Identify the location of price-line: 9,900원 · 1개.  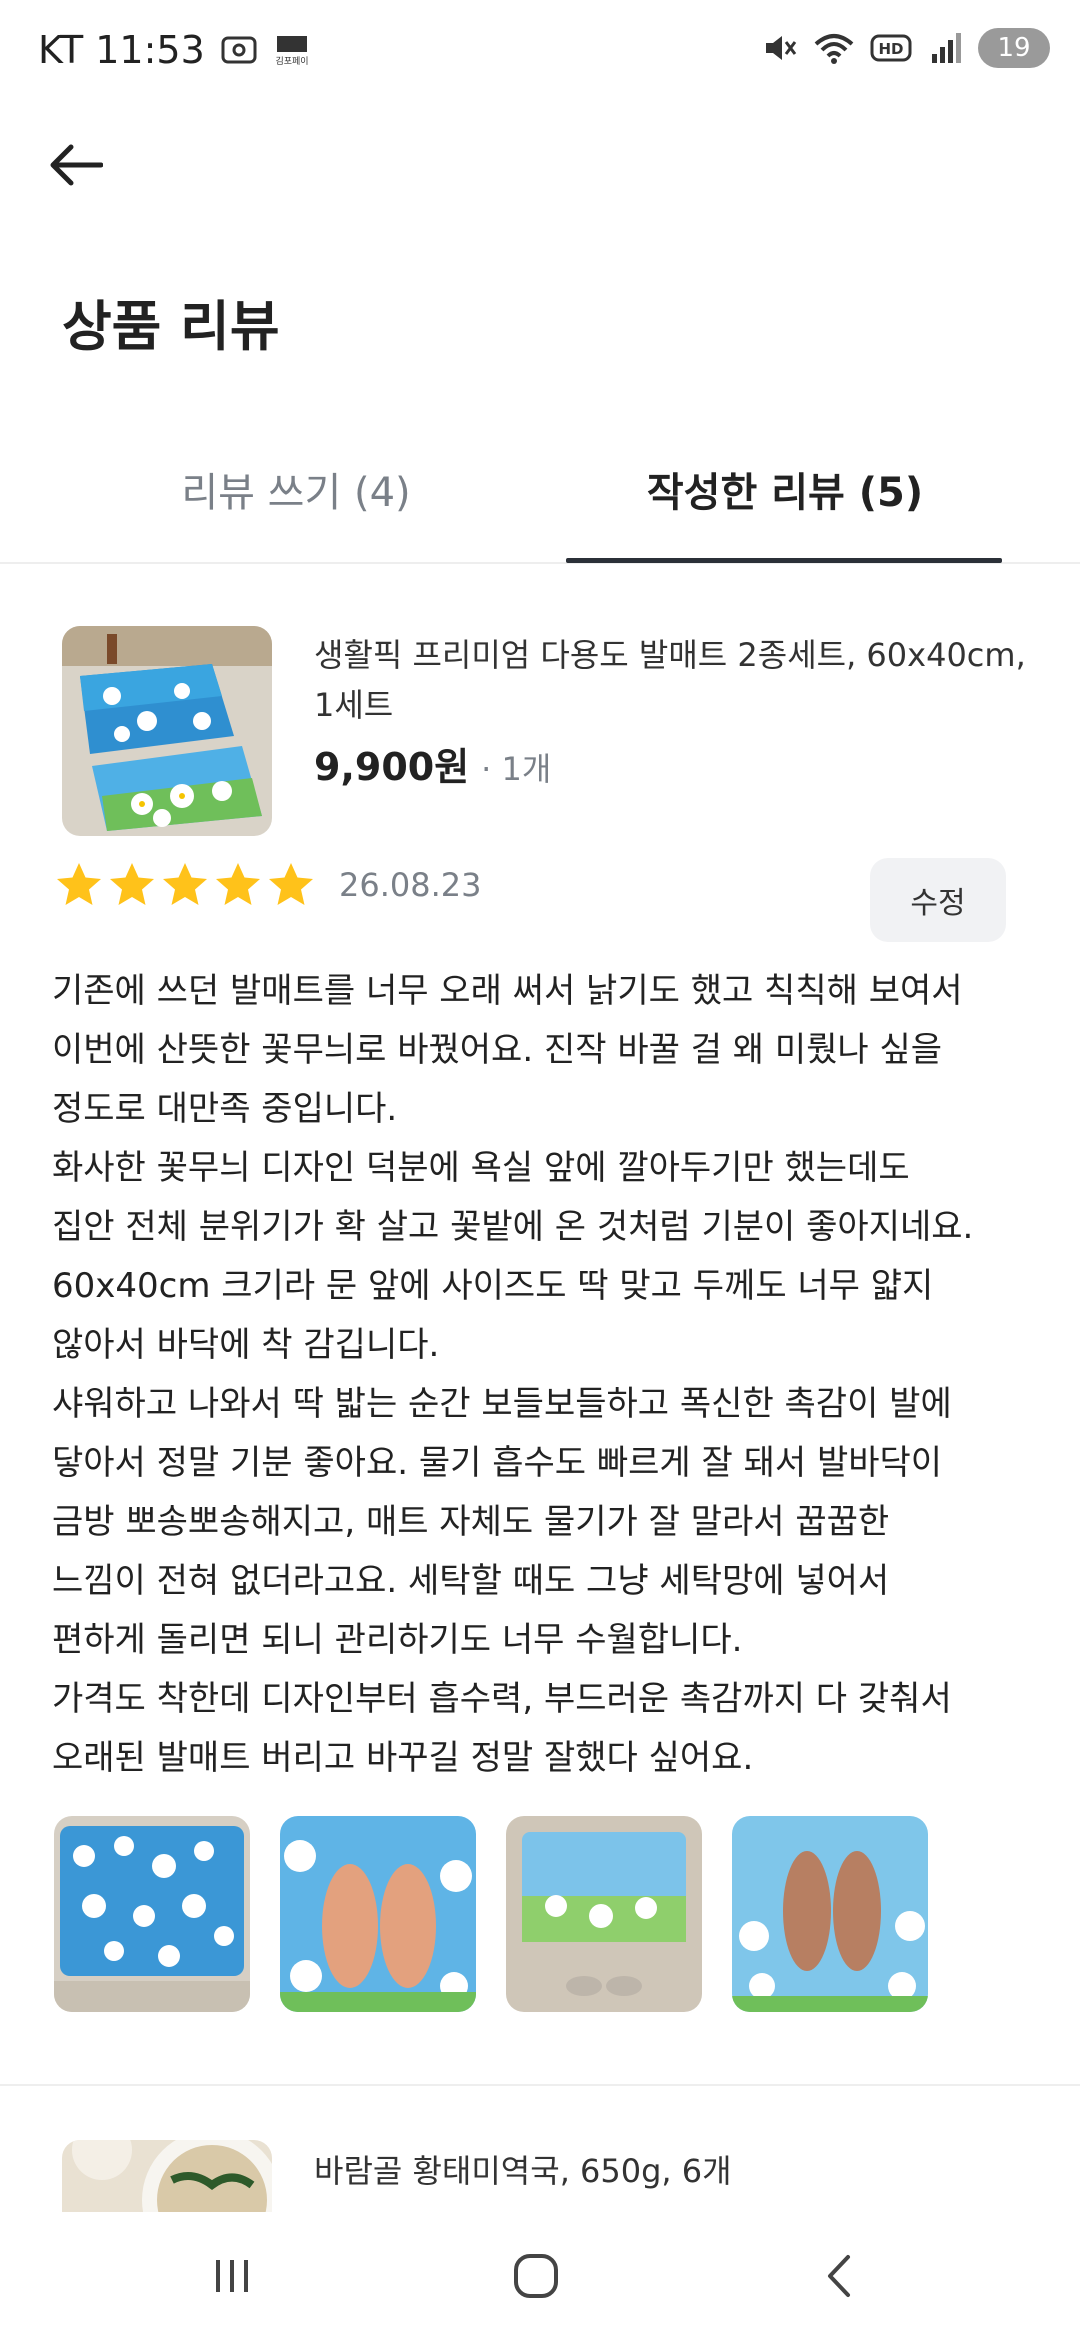
(432, 763).